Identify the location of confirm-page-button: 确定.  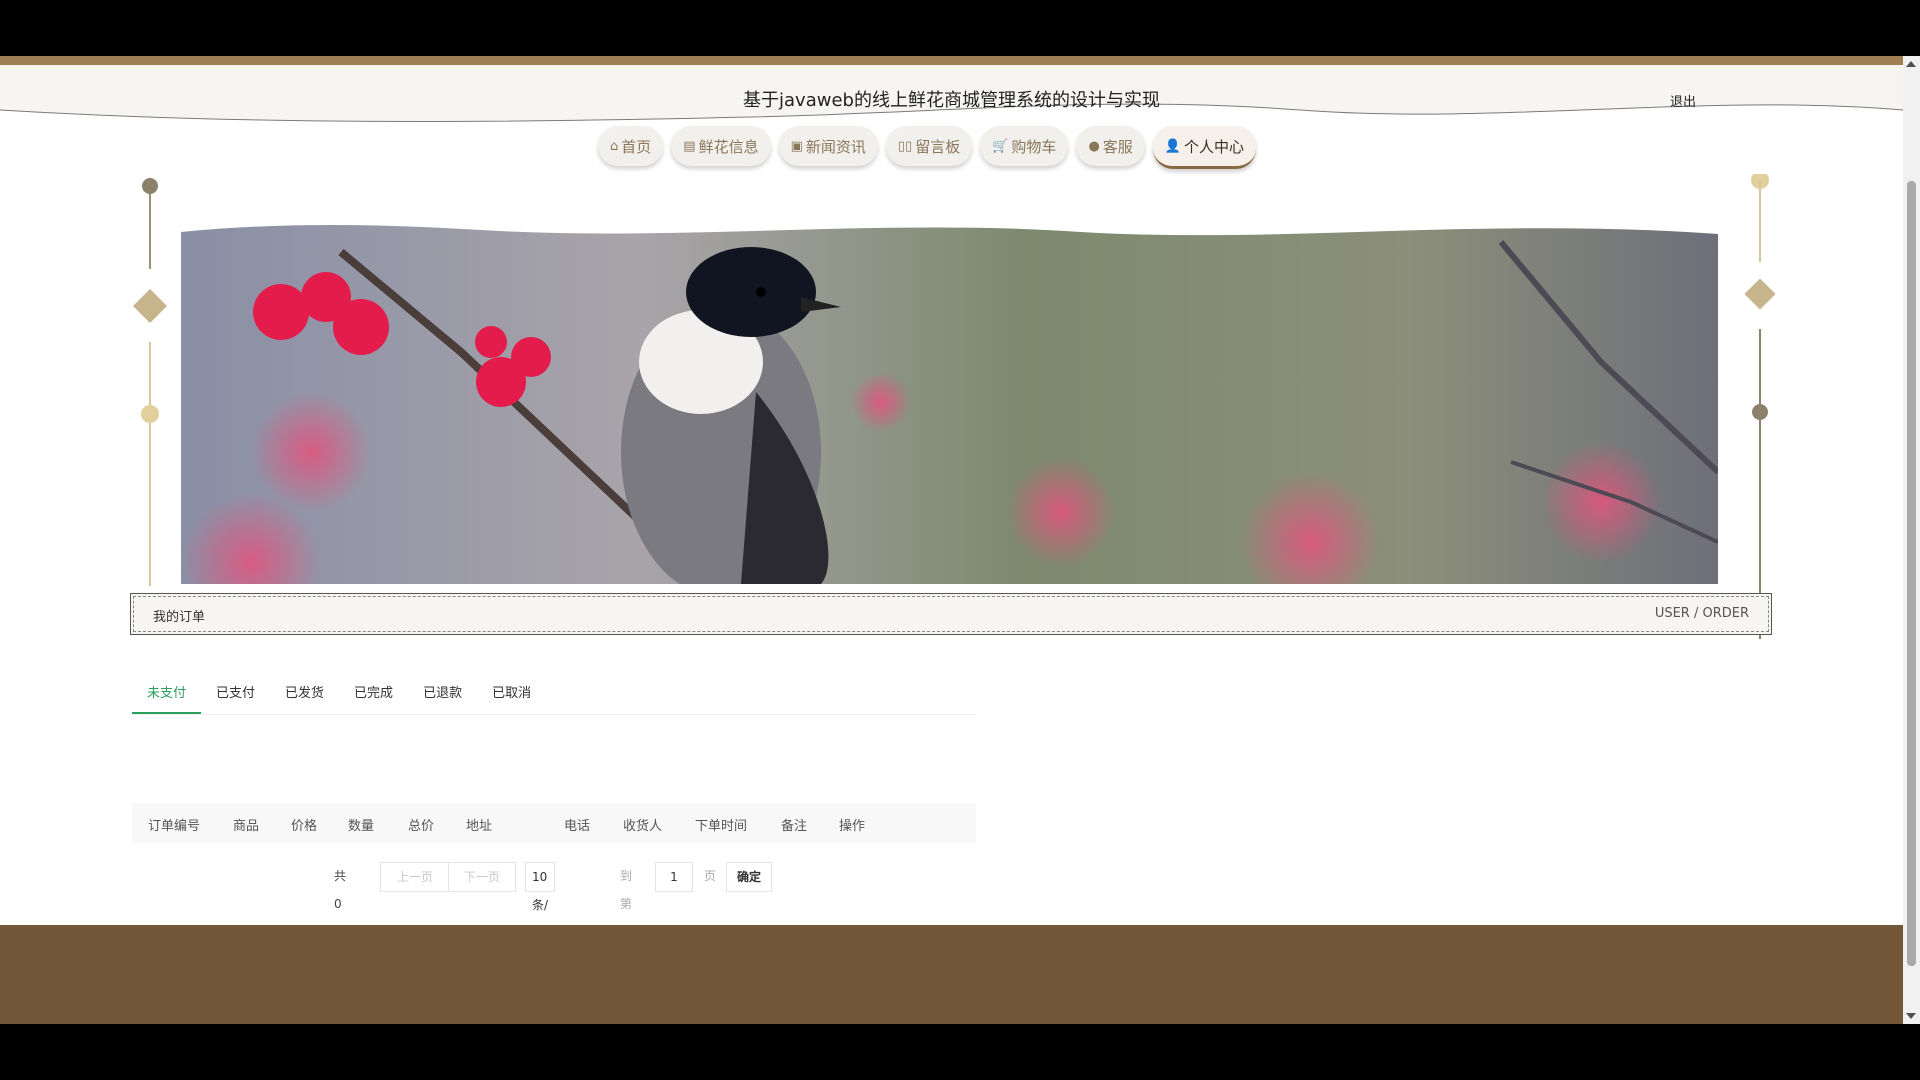
(749, 877).